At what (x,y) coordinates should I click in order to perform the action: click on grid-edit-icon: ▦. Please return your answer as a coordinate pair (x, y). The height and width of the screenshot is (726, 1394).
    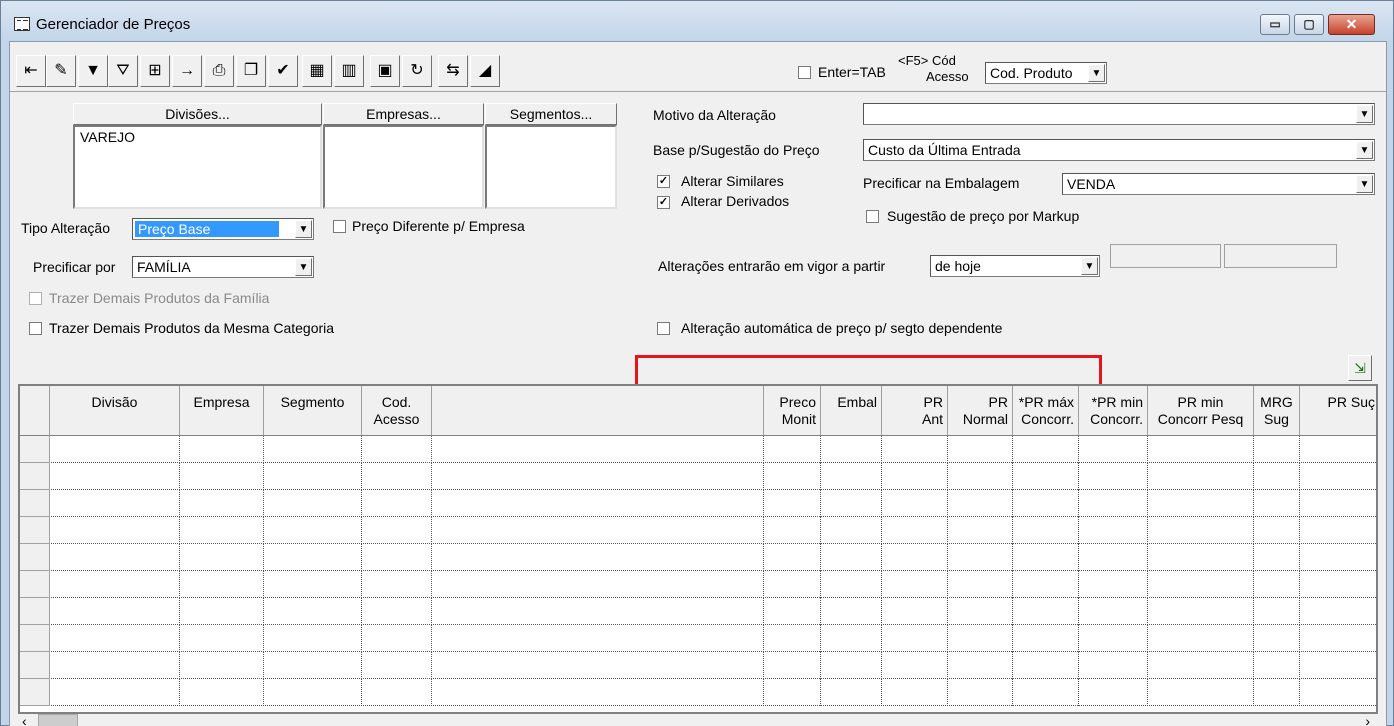
    Looking at the image, I should click on (317, 71).